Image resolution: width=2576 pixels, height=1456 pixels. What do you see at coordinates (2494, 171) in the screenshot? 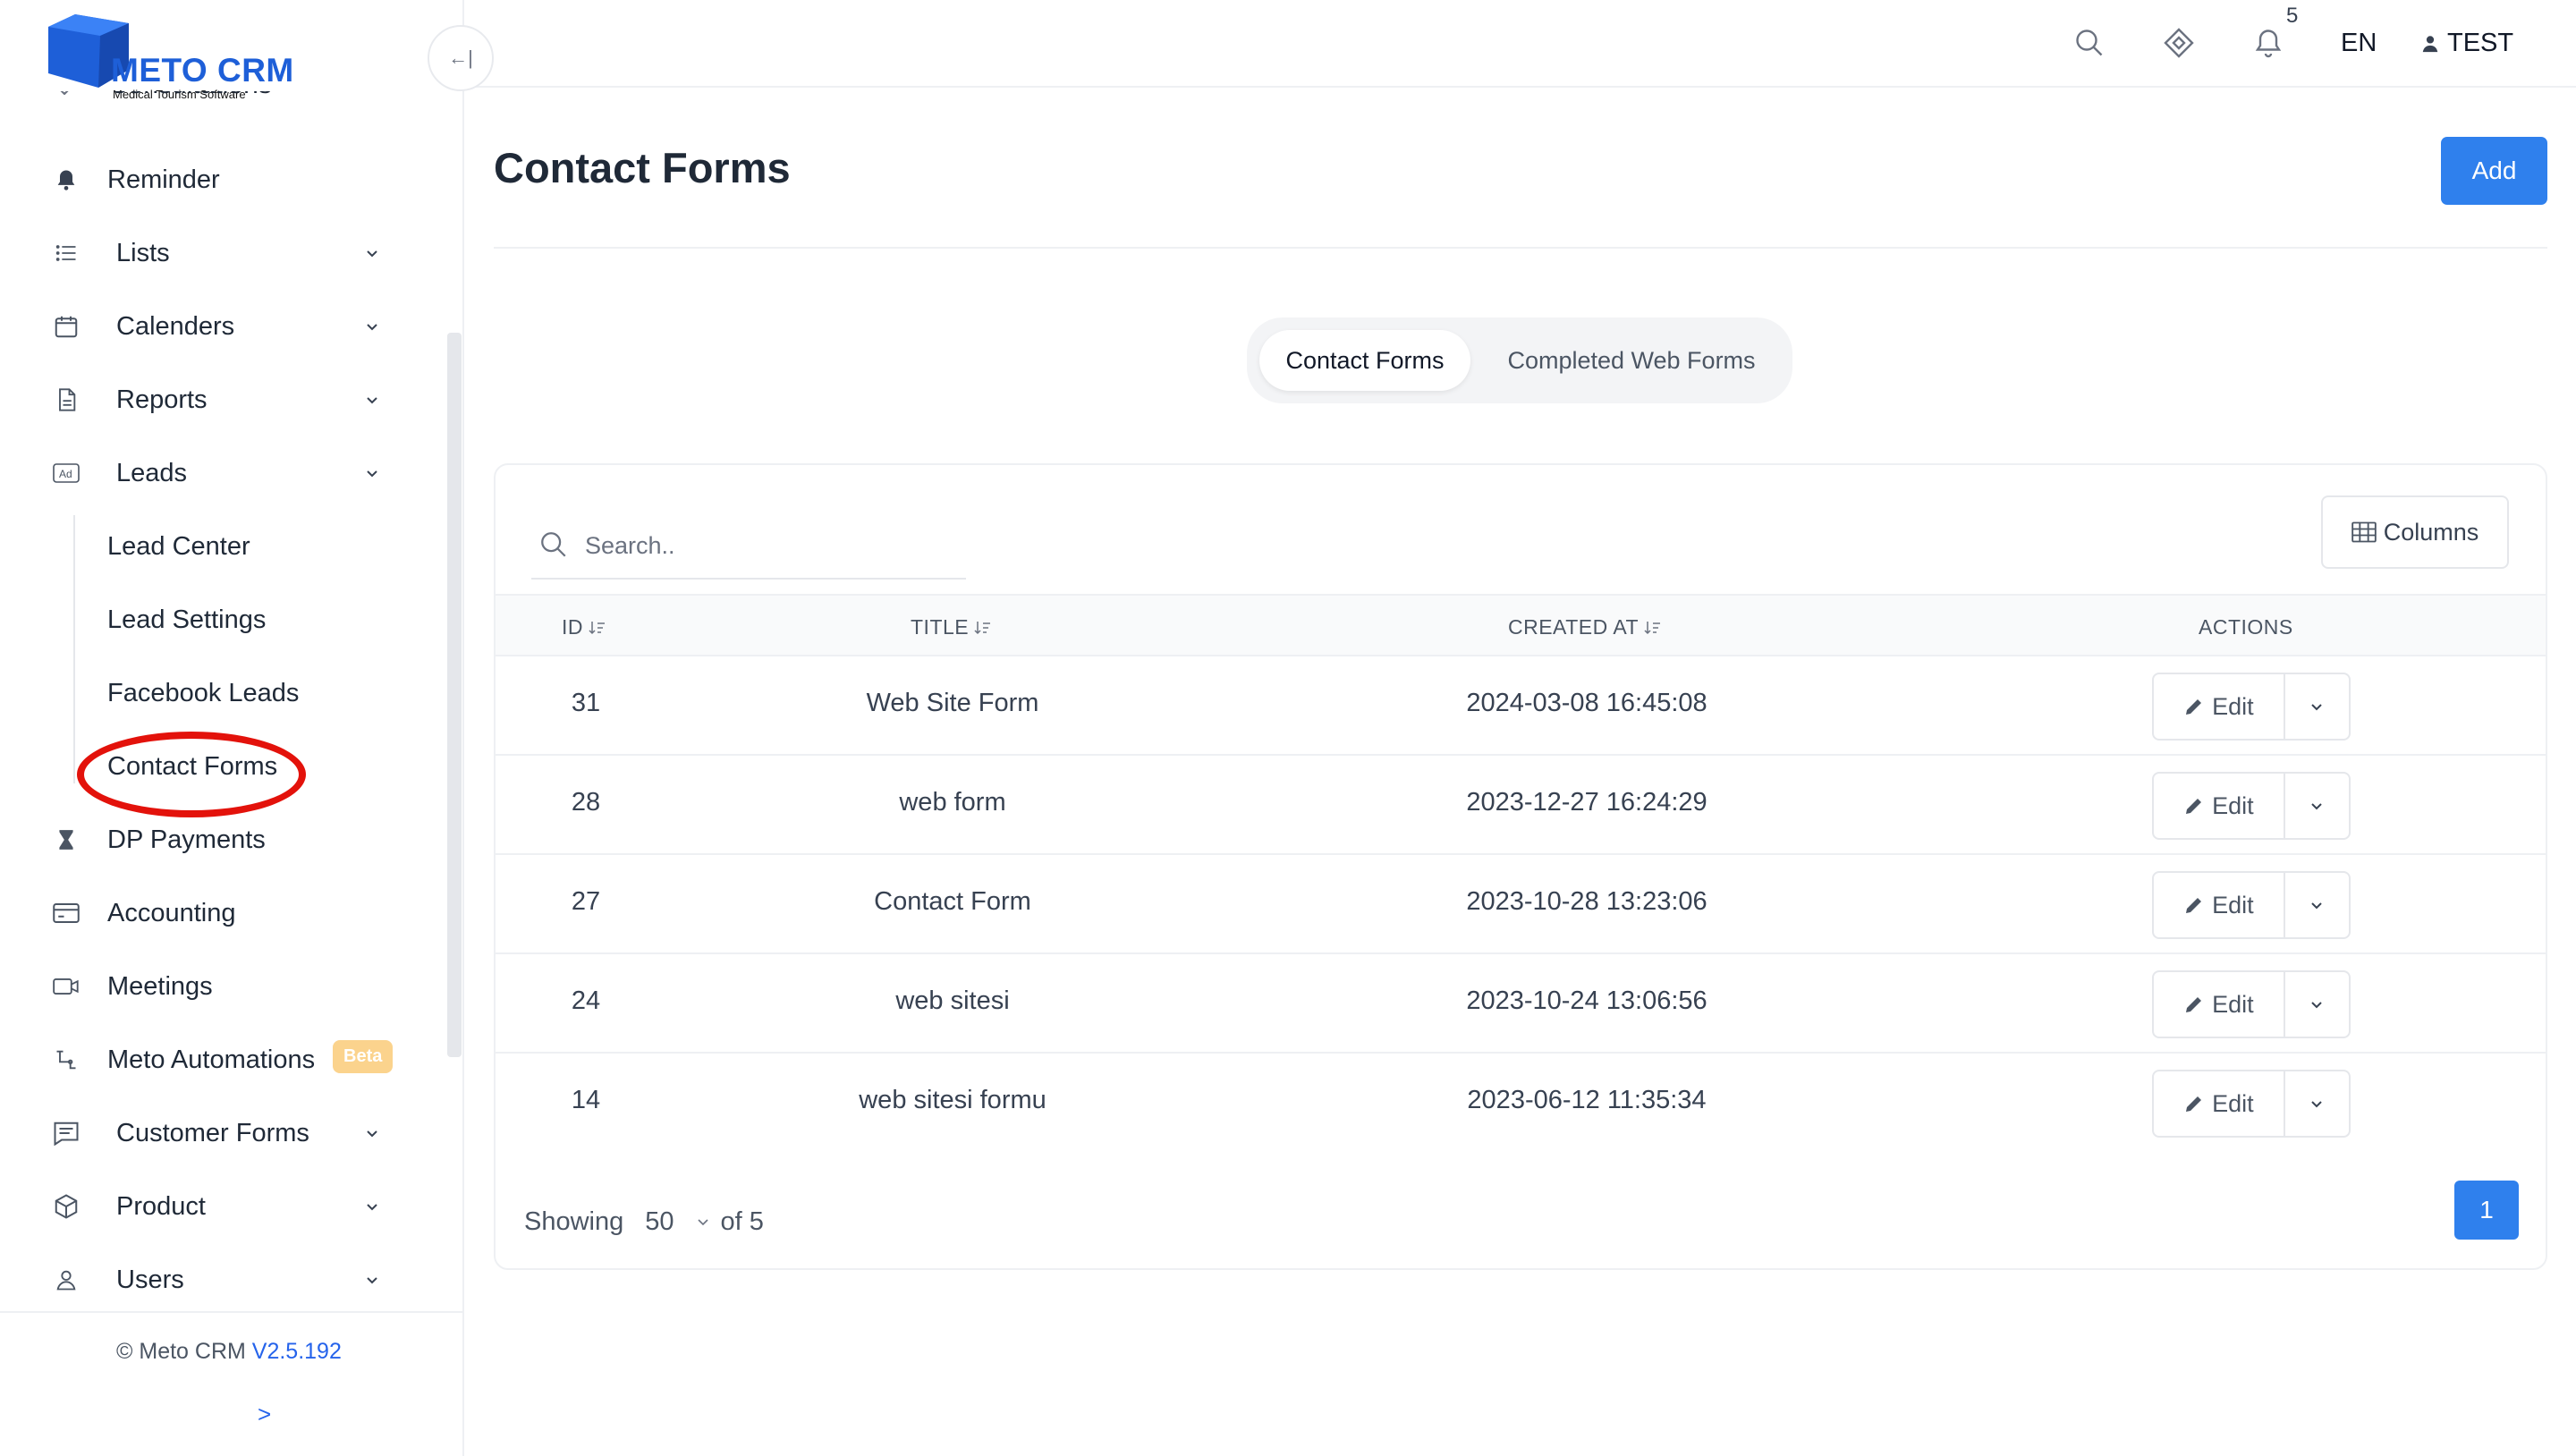
I see `add-button: Add` at bounding box center [2494, 171].